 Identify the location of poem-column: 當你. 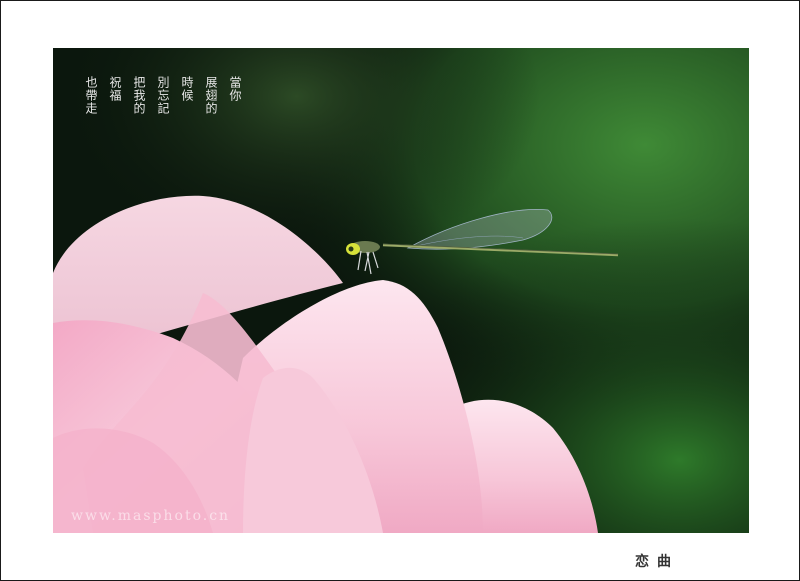
(235, 89).